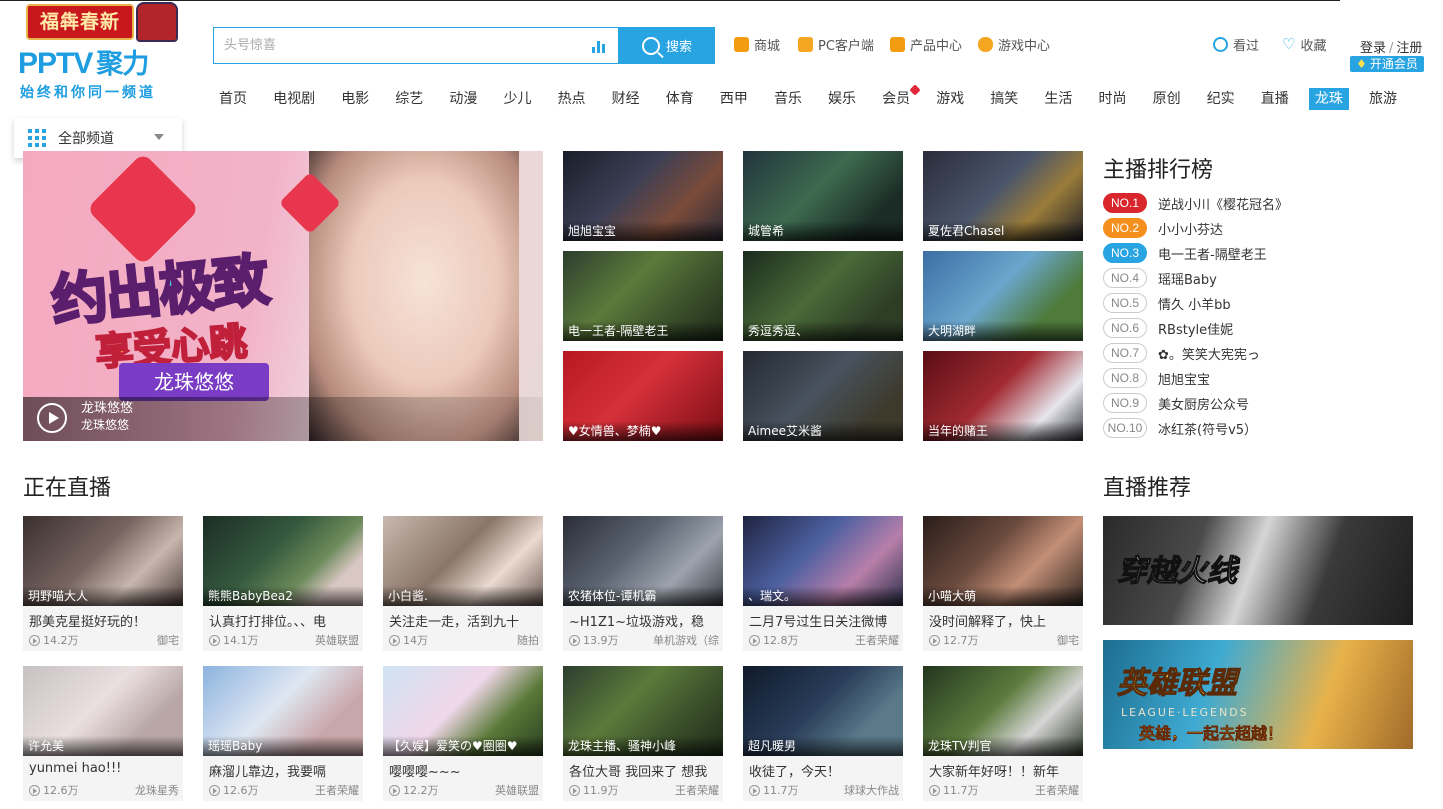 The image size is (1443, 809). I want to click on nav-item: 电视剧, so click(294, 99).